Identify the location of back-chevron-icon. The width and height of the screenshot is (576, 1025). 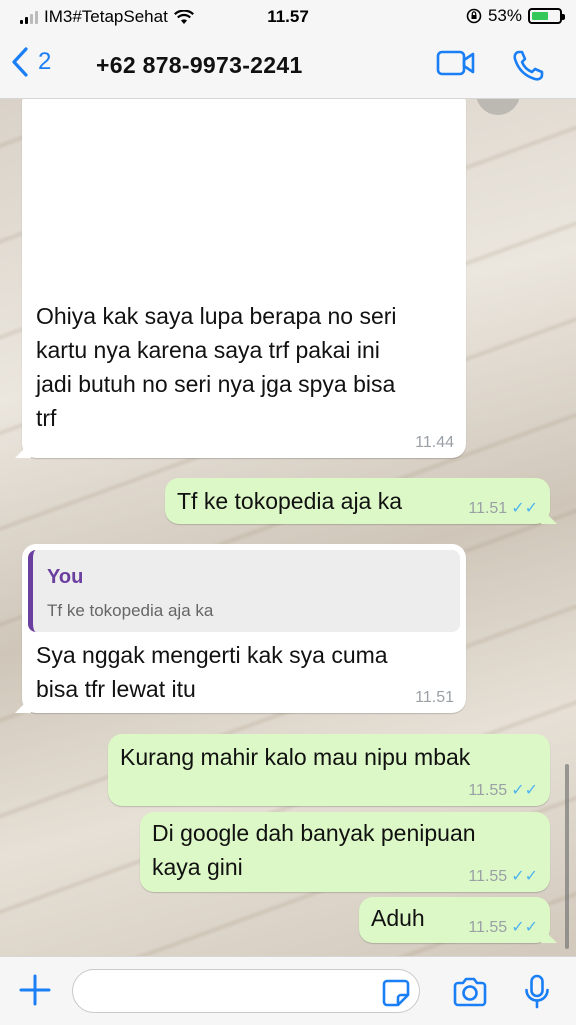
(20, 62).